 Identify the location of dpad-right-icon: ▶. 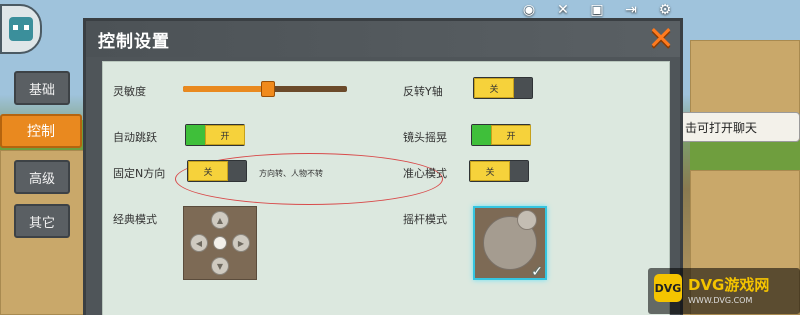
(241, 243).